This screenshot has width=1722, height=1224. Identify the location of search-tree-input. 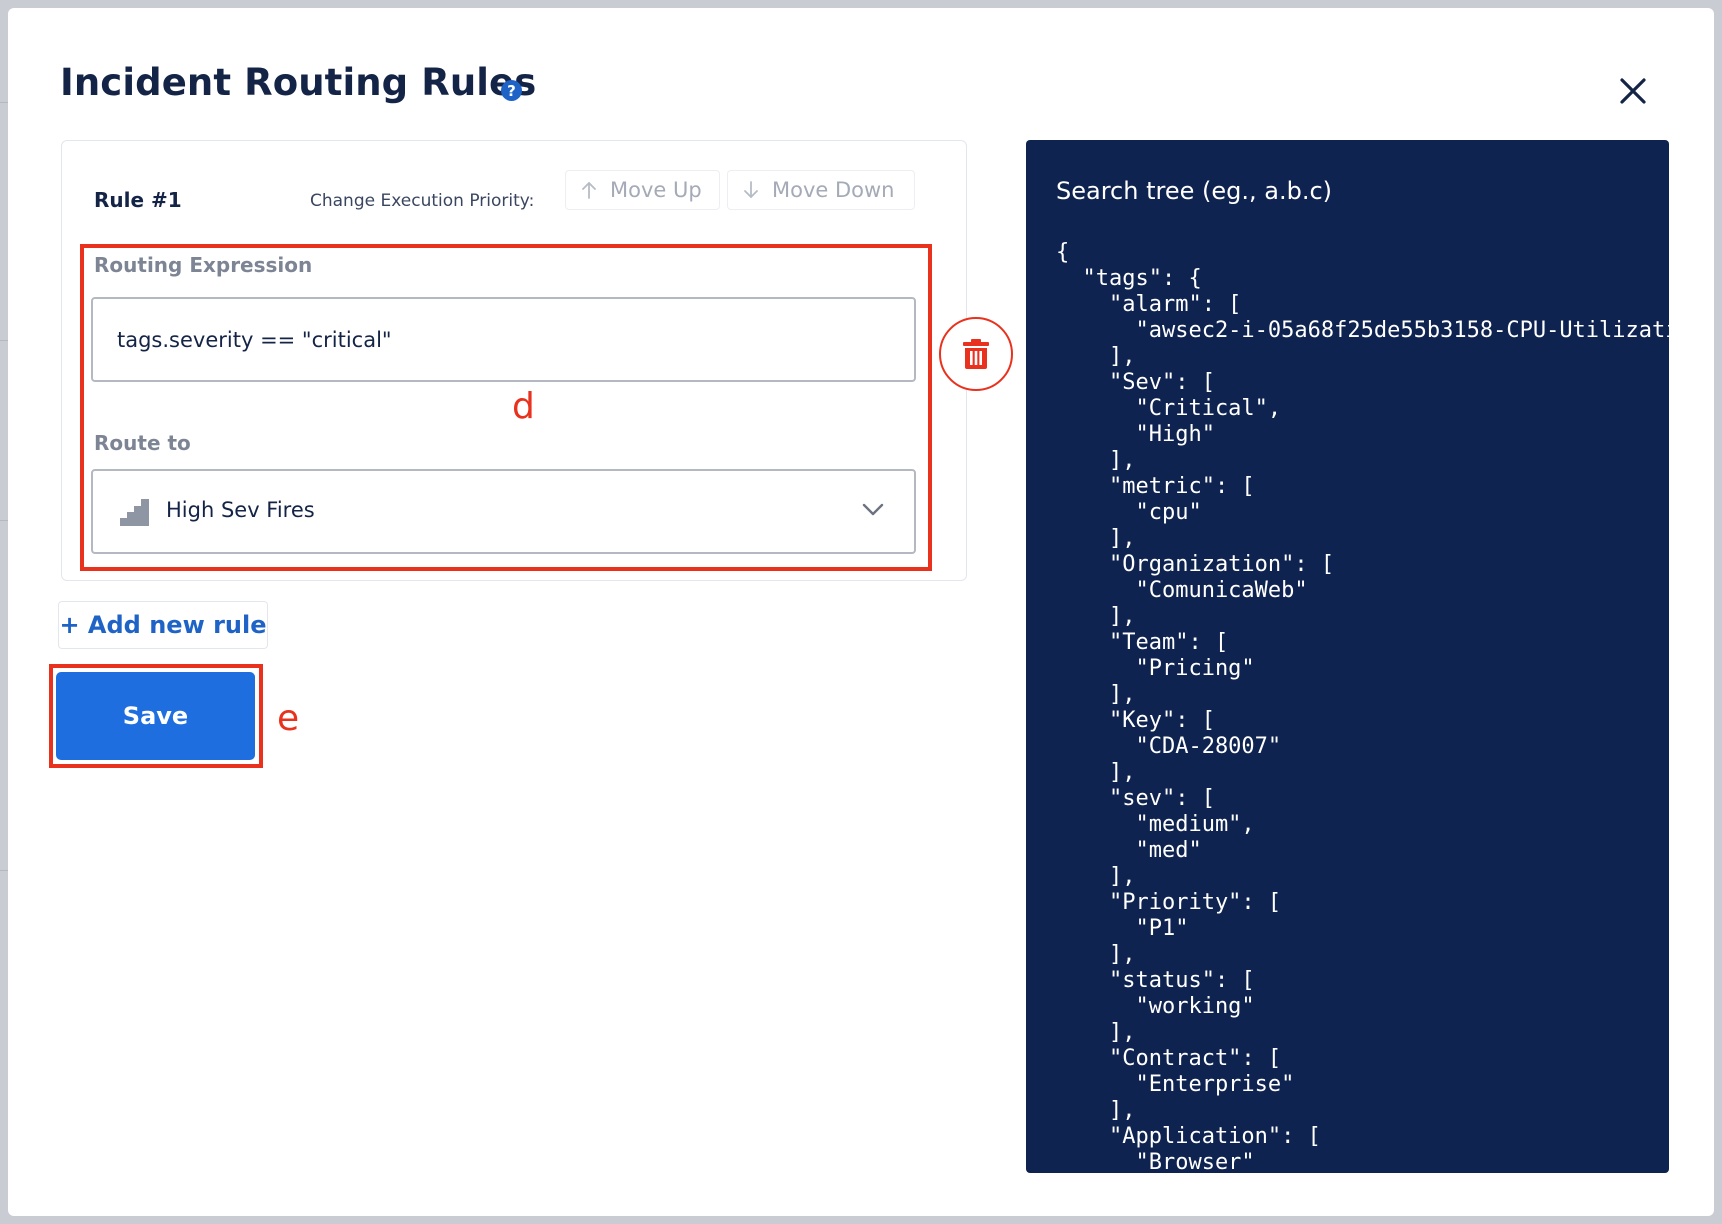
(1346, 191).